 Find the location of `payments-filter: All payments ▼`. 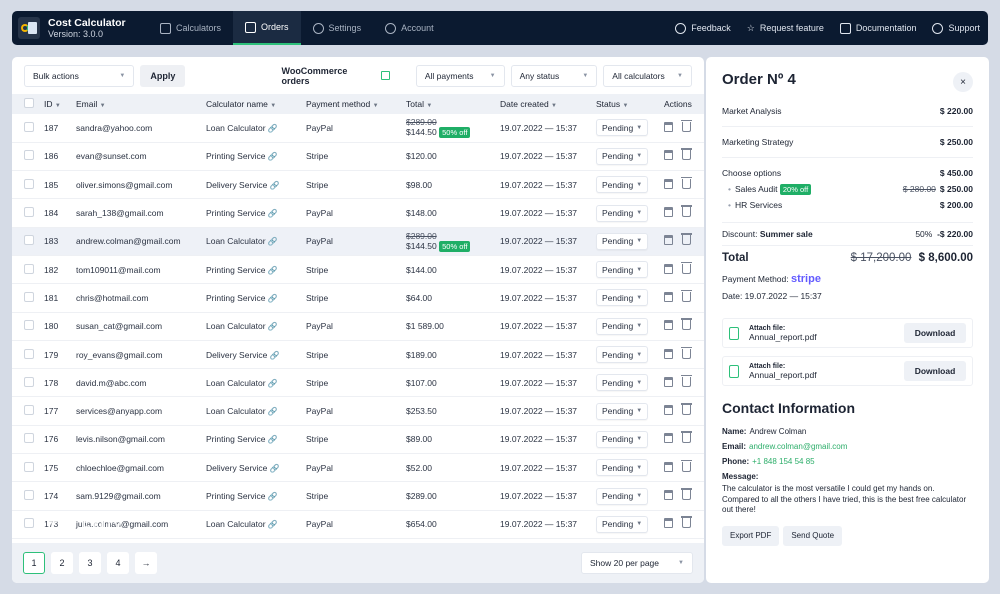

payments-filter: All payments ▼ is located at coordinates (460, 75).